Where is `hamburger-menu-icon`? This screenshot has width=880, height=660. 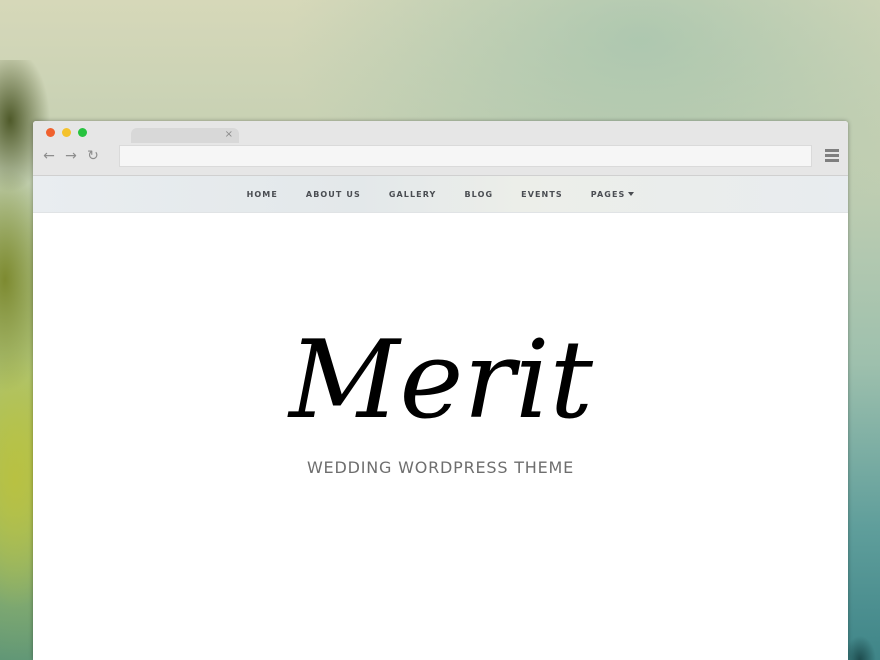
hamburger-menu-icon is located at coordinates (832, 156).